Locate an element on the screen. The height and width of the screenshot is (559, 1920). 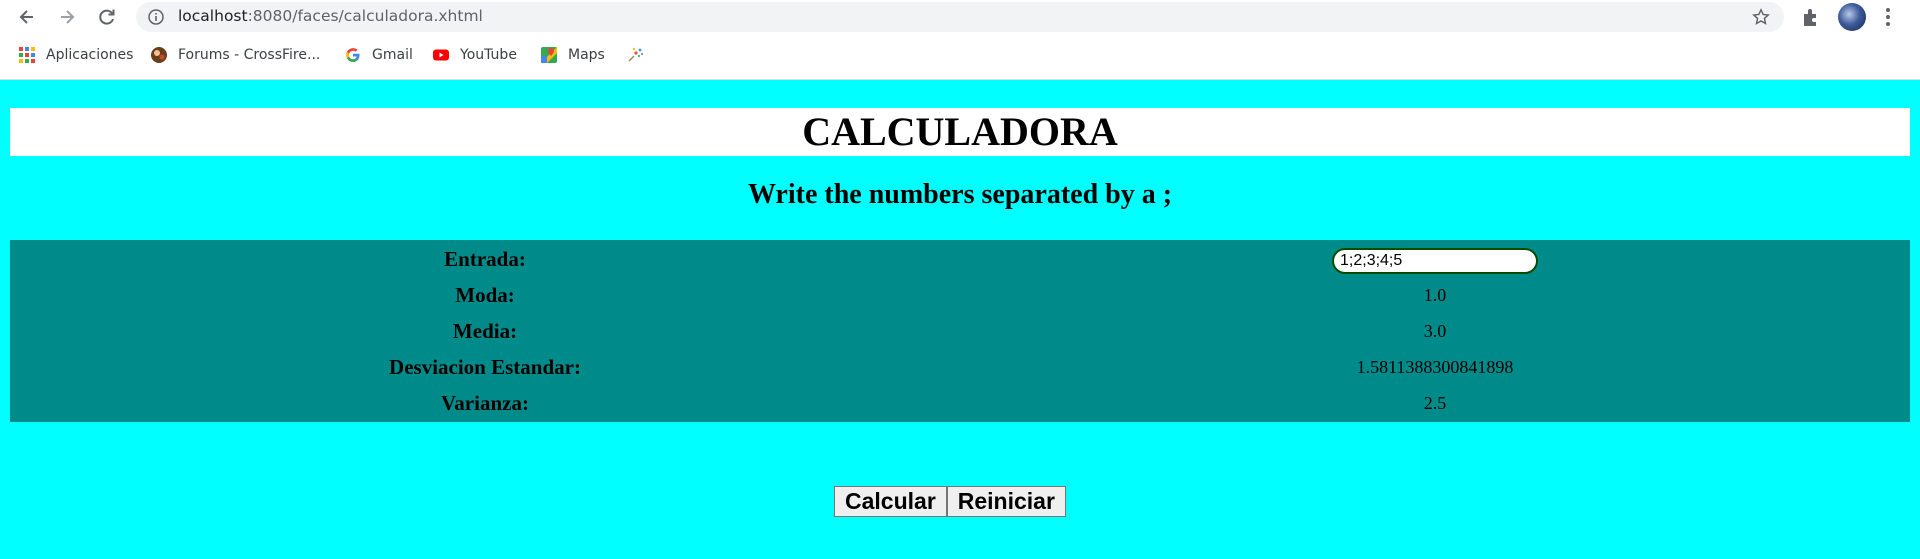
arrow-right-icon is located at coordinates (68, 17).